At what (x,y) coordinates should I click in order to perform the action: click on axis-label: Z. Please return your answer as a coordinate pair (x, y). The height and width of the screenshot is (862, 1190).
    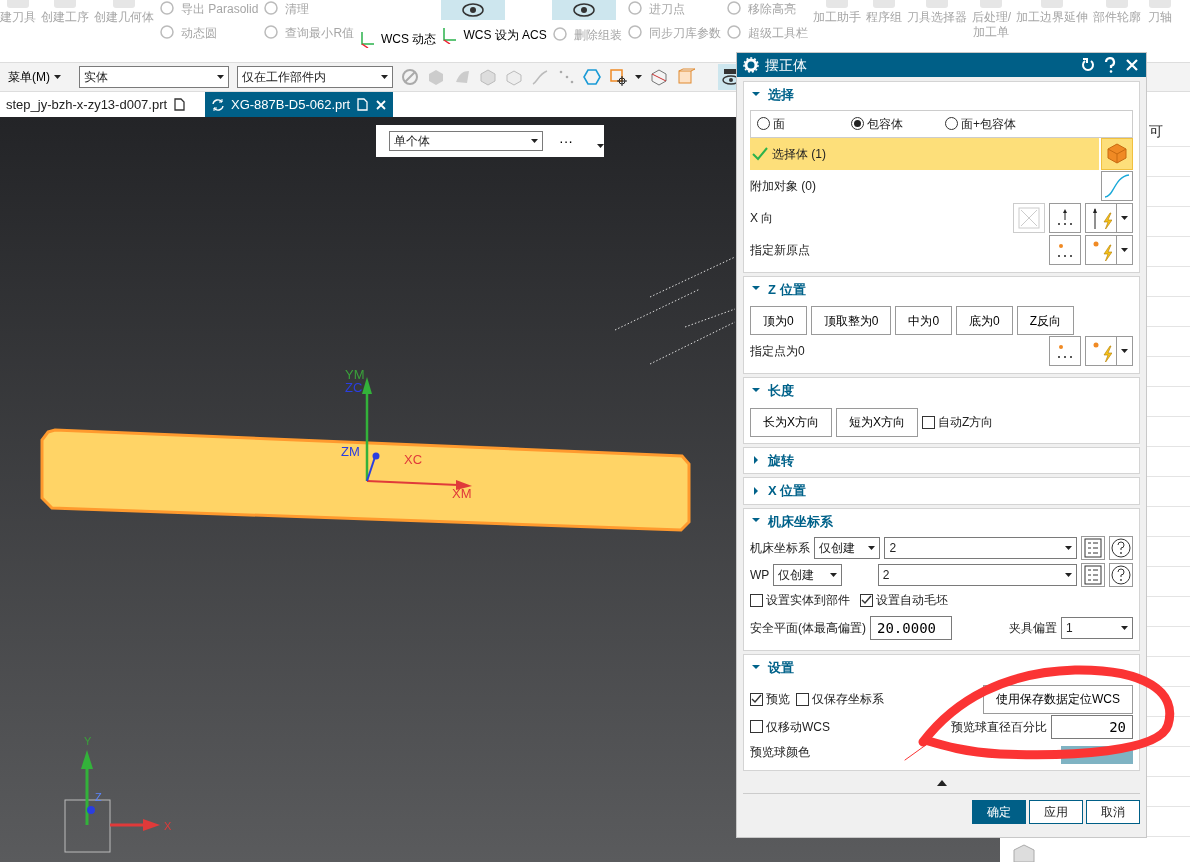
    Looking at the image, I should click on (98, 797).